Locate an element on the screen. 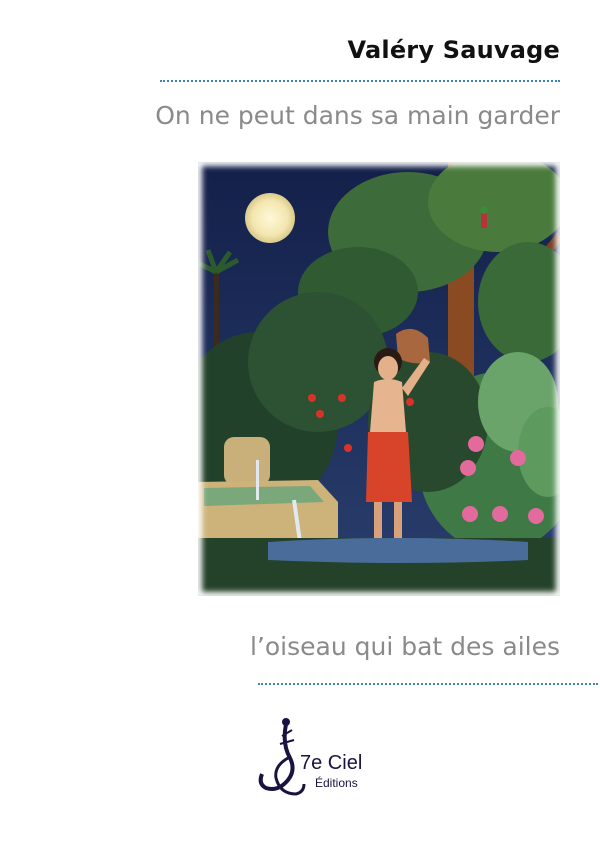  top-dotted-rule is located at coordinates (360, 81).